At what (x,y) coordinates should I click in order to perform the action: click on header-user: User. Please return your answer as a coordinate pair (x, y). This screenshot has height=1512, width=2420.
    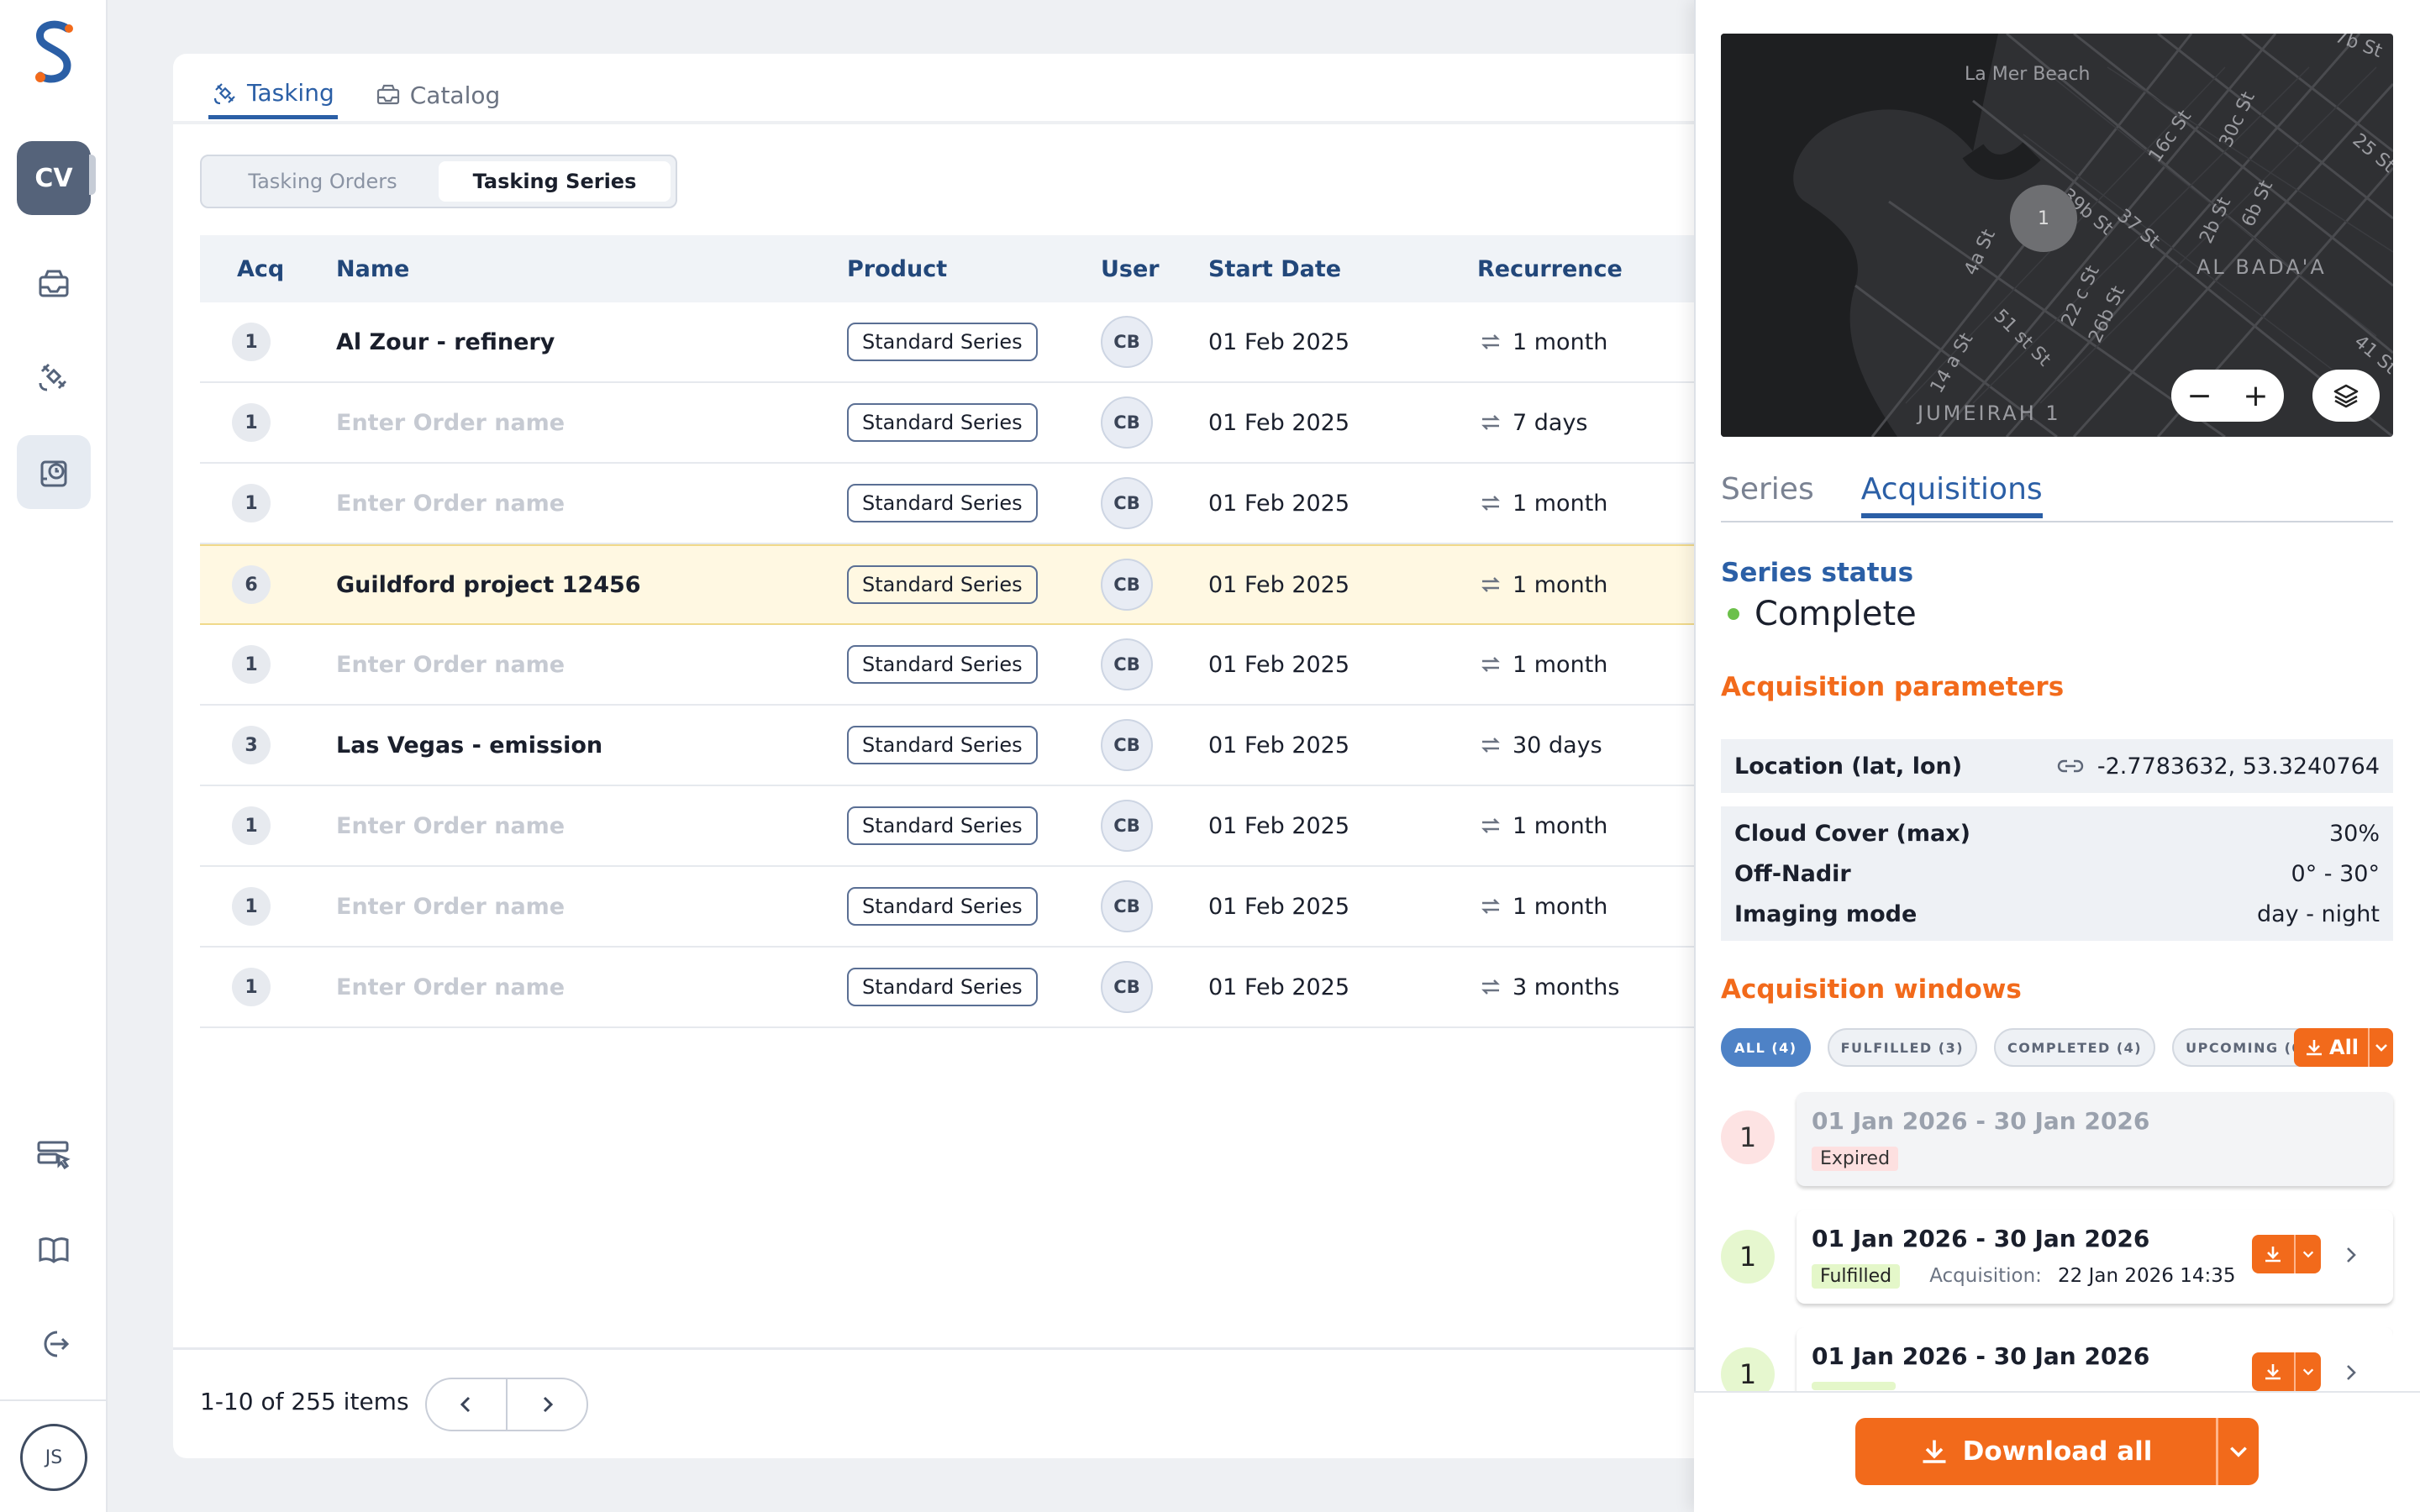
    Looking at the image, I should click on (1154, 269).